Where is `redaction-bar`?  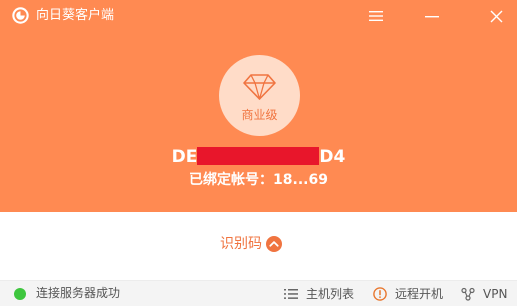 redaction-bar is located at coordinates (258, 156).